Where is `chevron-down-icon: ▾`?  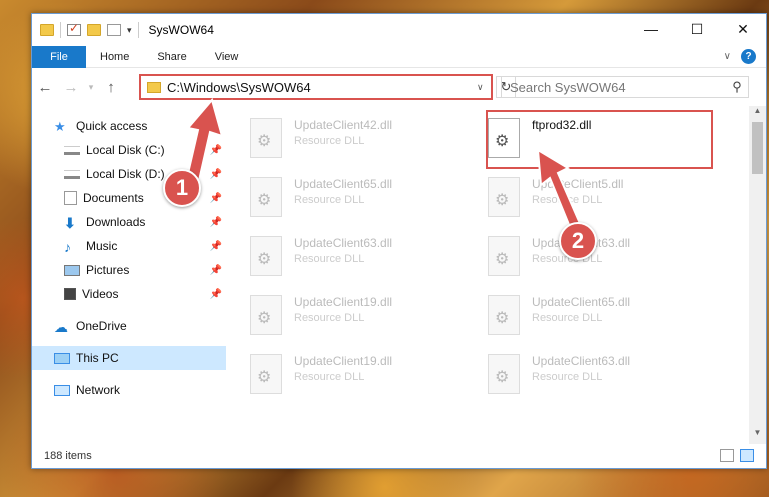 chevron-down-icon: ▾ is located at coordinates (129, 30).